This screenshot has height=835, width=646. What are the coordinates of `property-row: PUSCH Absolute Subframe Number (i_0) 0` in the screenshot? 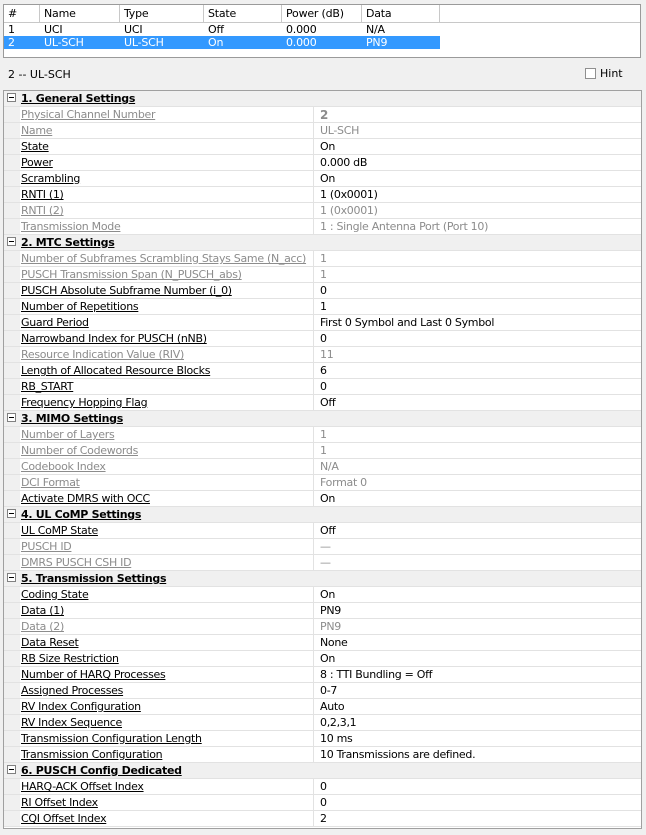 It's located at (322, 291).